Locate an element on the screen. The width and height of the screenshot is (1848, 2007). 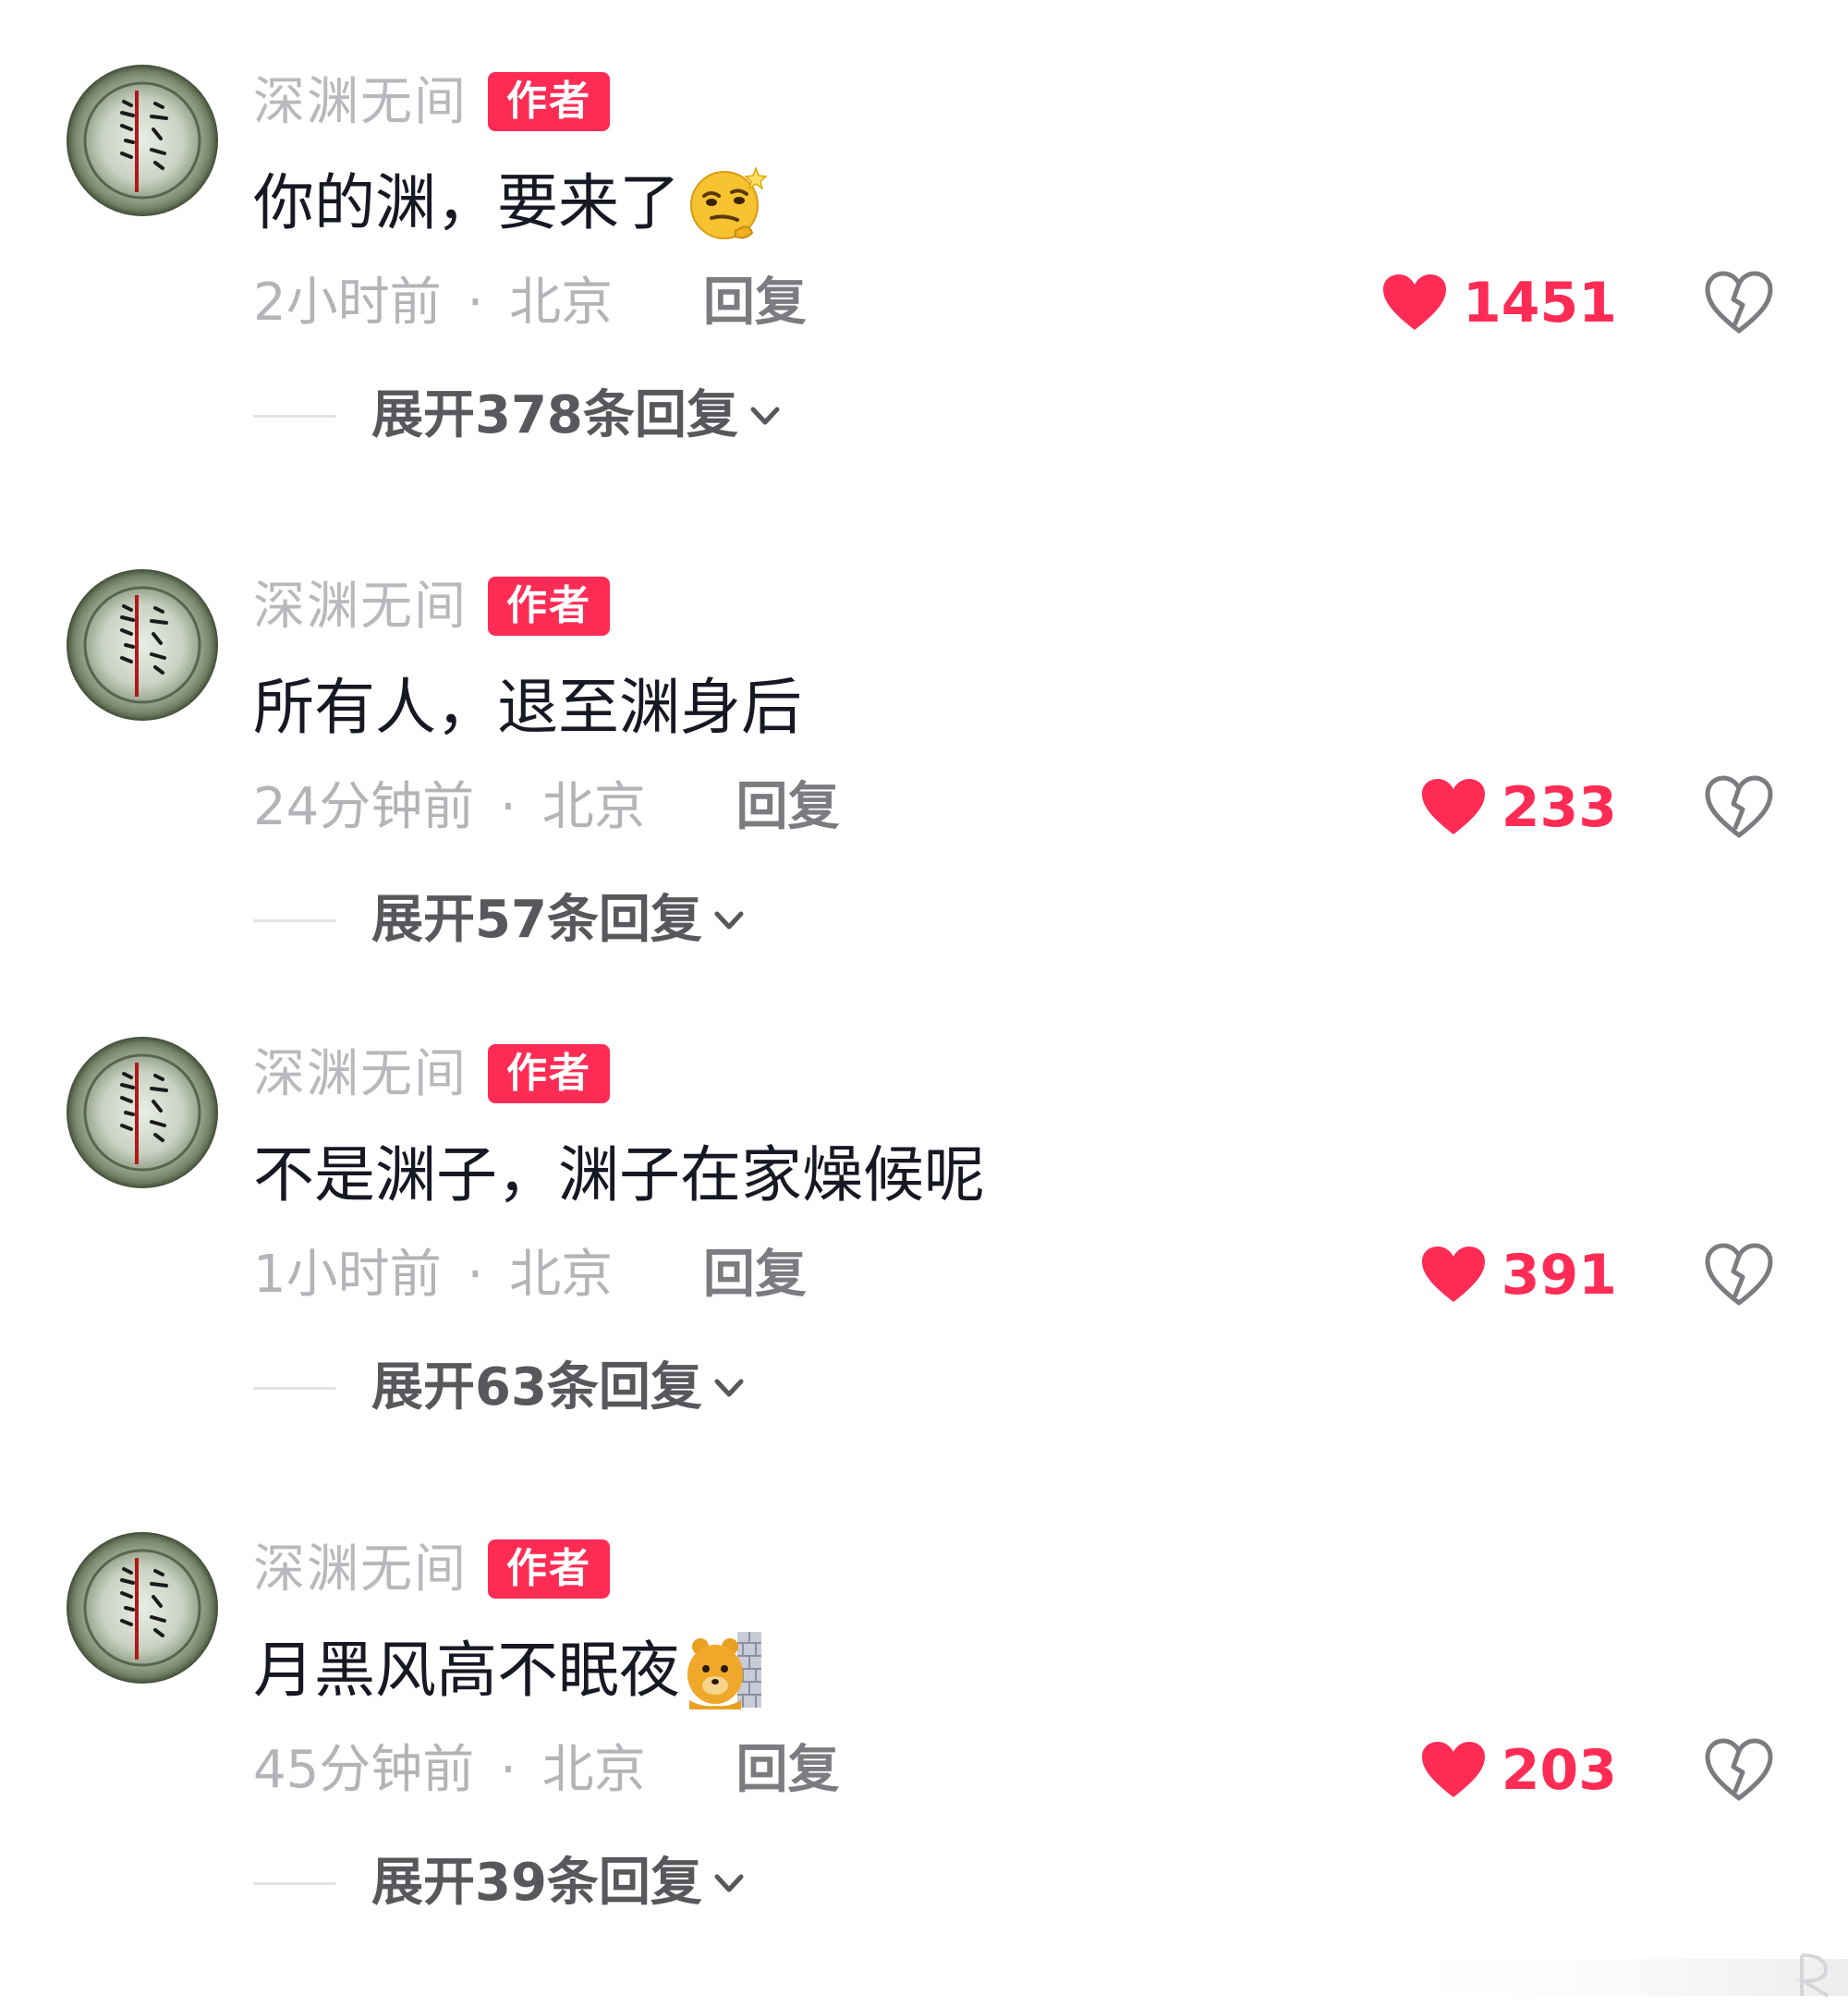
expand-replies: 展开378条回复 is located at coordinates (518, 416).